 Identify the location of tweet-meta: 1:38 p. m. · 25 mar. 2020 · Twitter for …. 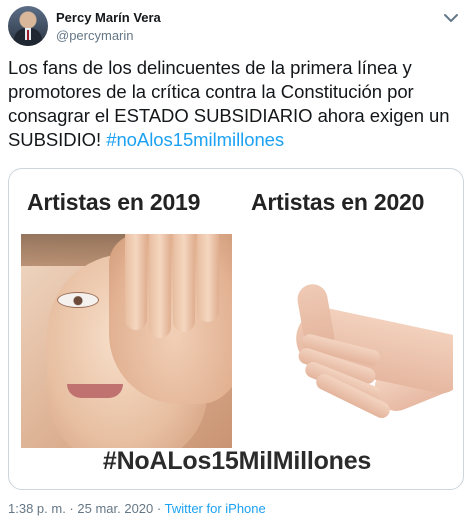
(137, 508).